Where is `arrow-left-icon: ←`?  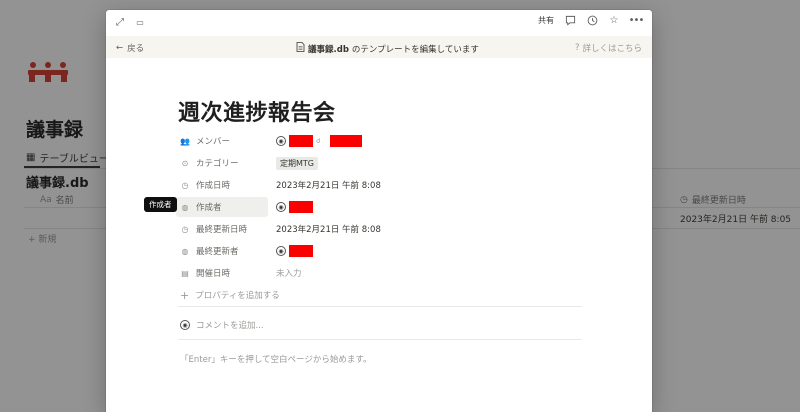
arrow-left-icon: ← is located at coordinates (120, 48).